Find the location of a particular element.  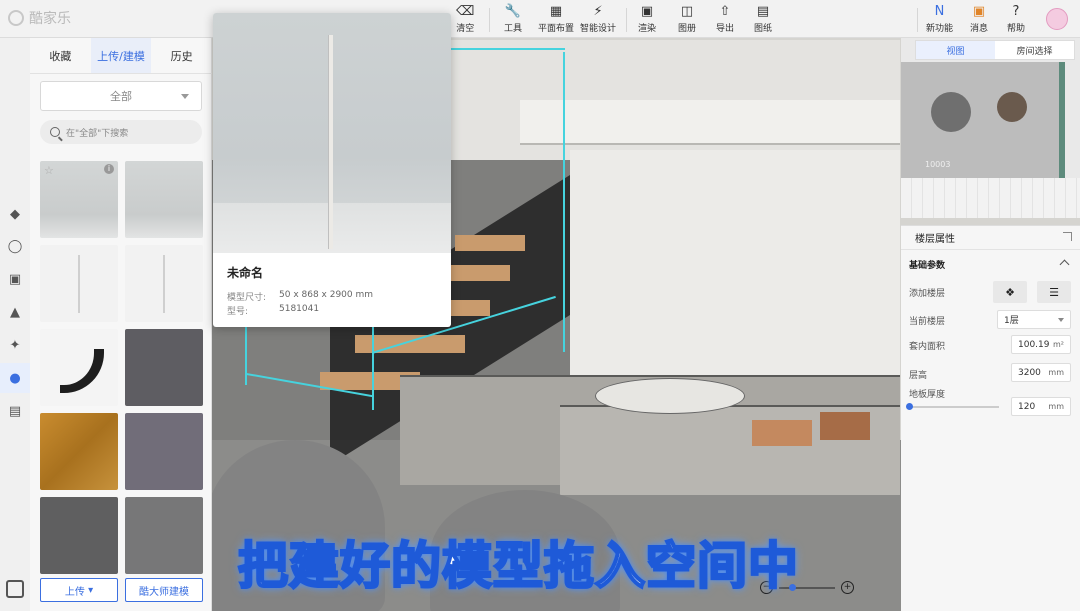

height-field: 3200 mm is located at coordinates (1041, 372).